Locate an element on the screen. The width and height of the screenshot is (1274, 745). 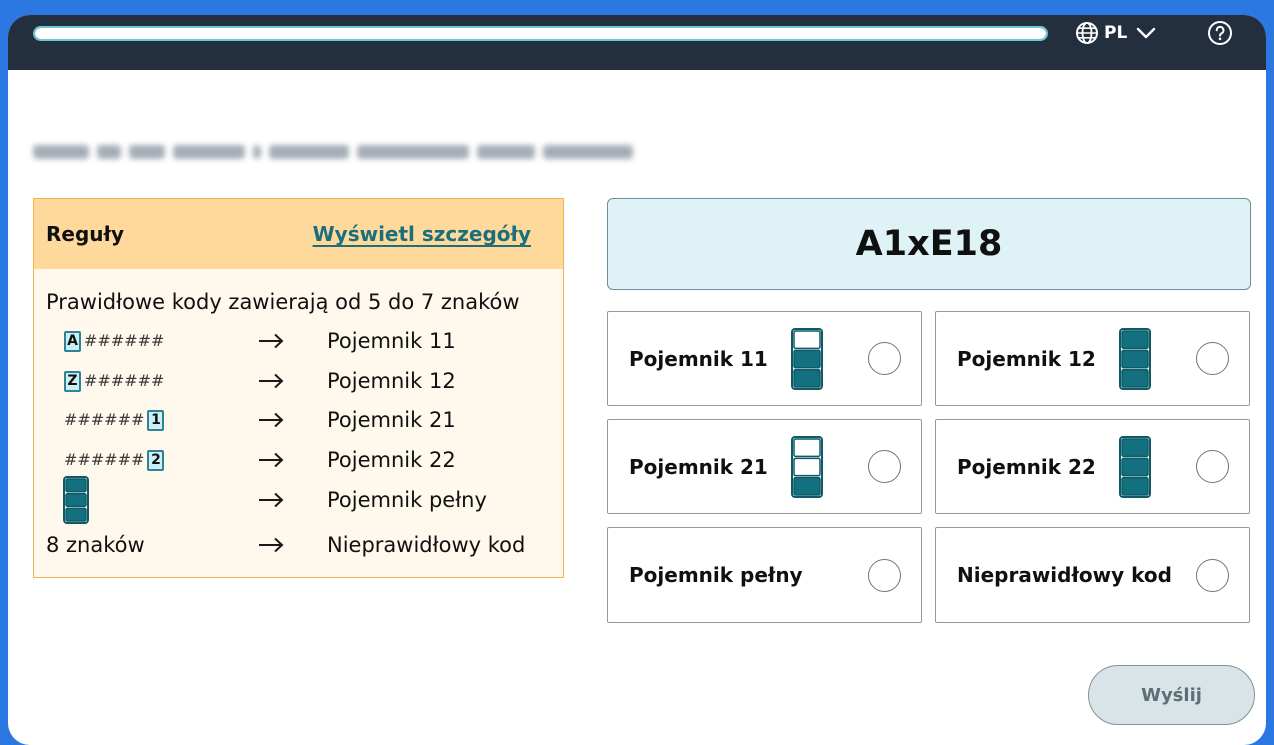
rule-target: Pojemnik 21 is located at coordinates (391, 420).